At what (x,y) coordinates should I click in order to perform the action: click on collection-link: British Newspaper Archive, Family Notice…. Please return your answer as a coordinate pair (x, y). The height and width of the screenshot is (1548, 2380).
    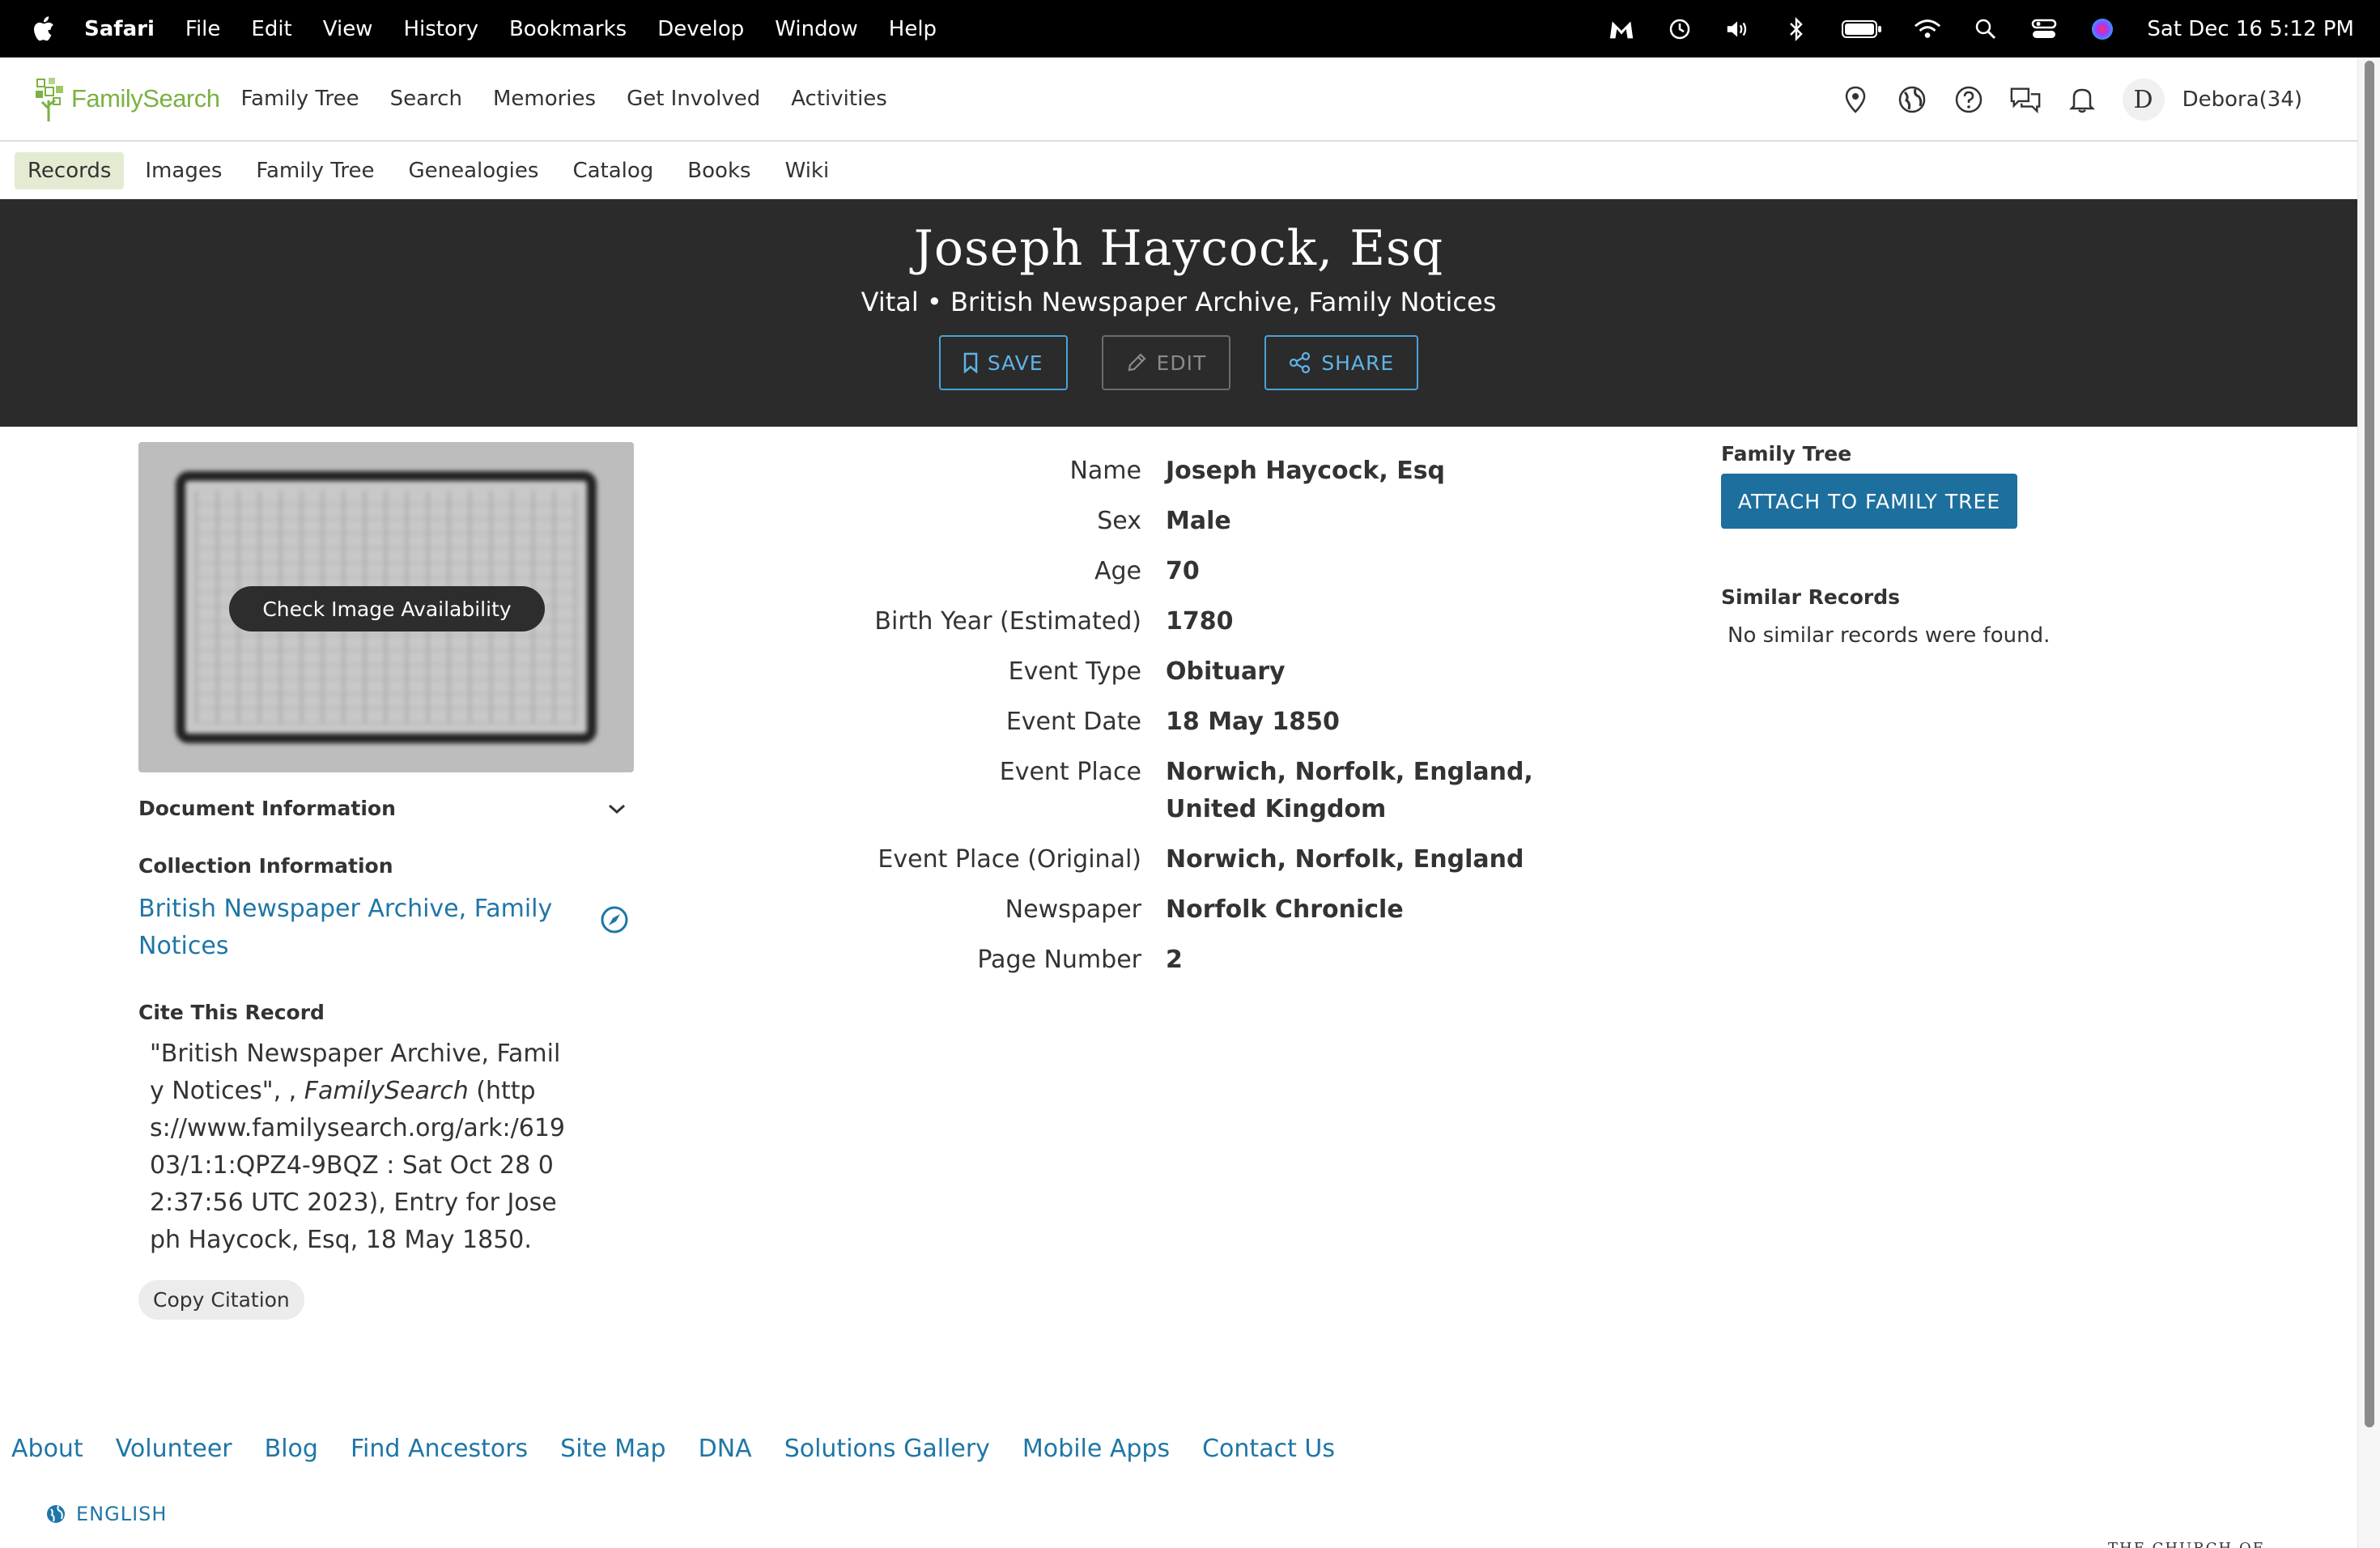
    Looking at the image, I should click on (348, 928).